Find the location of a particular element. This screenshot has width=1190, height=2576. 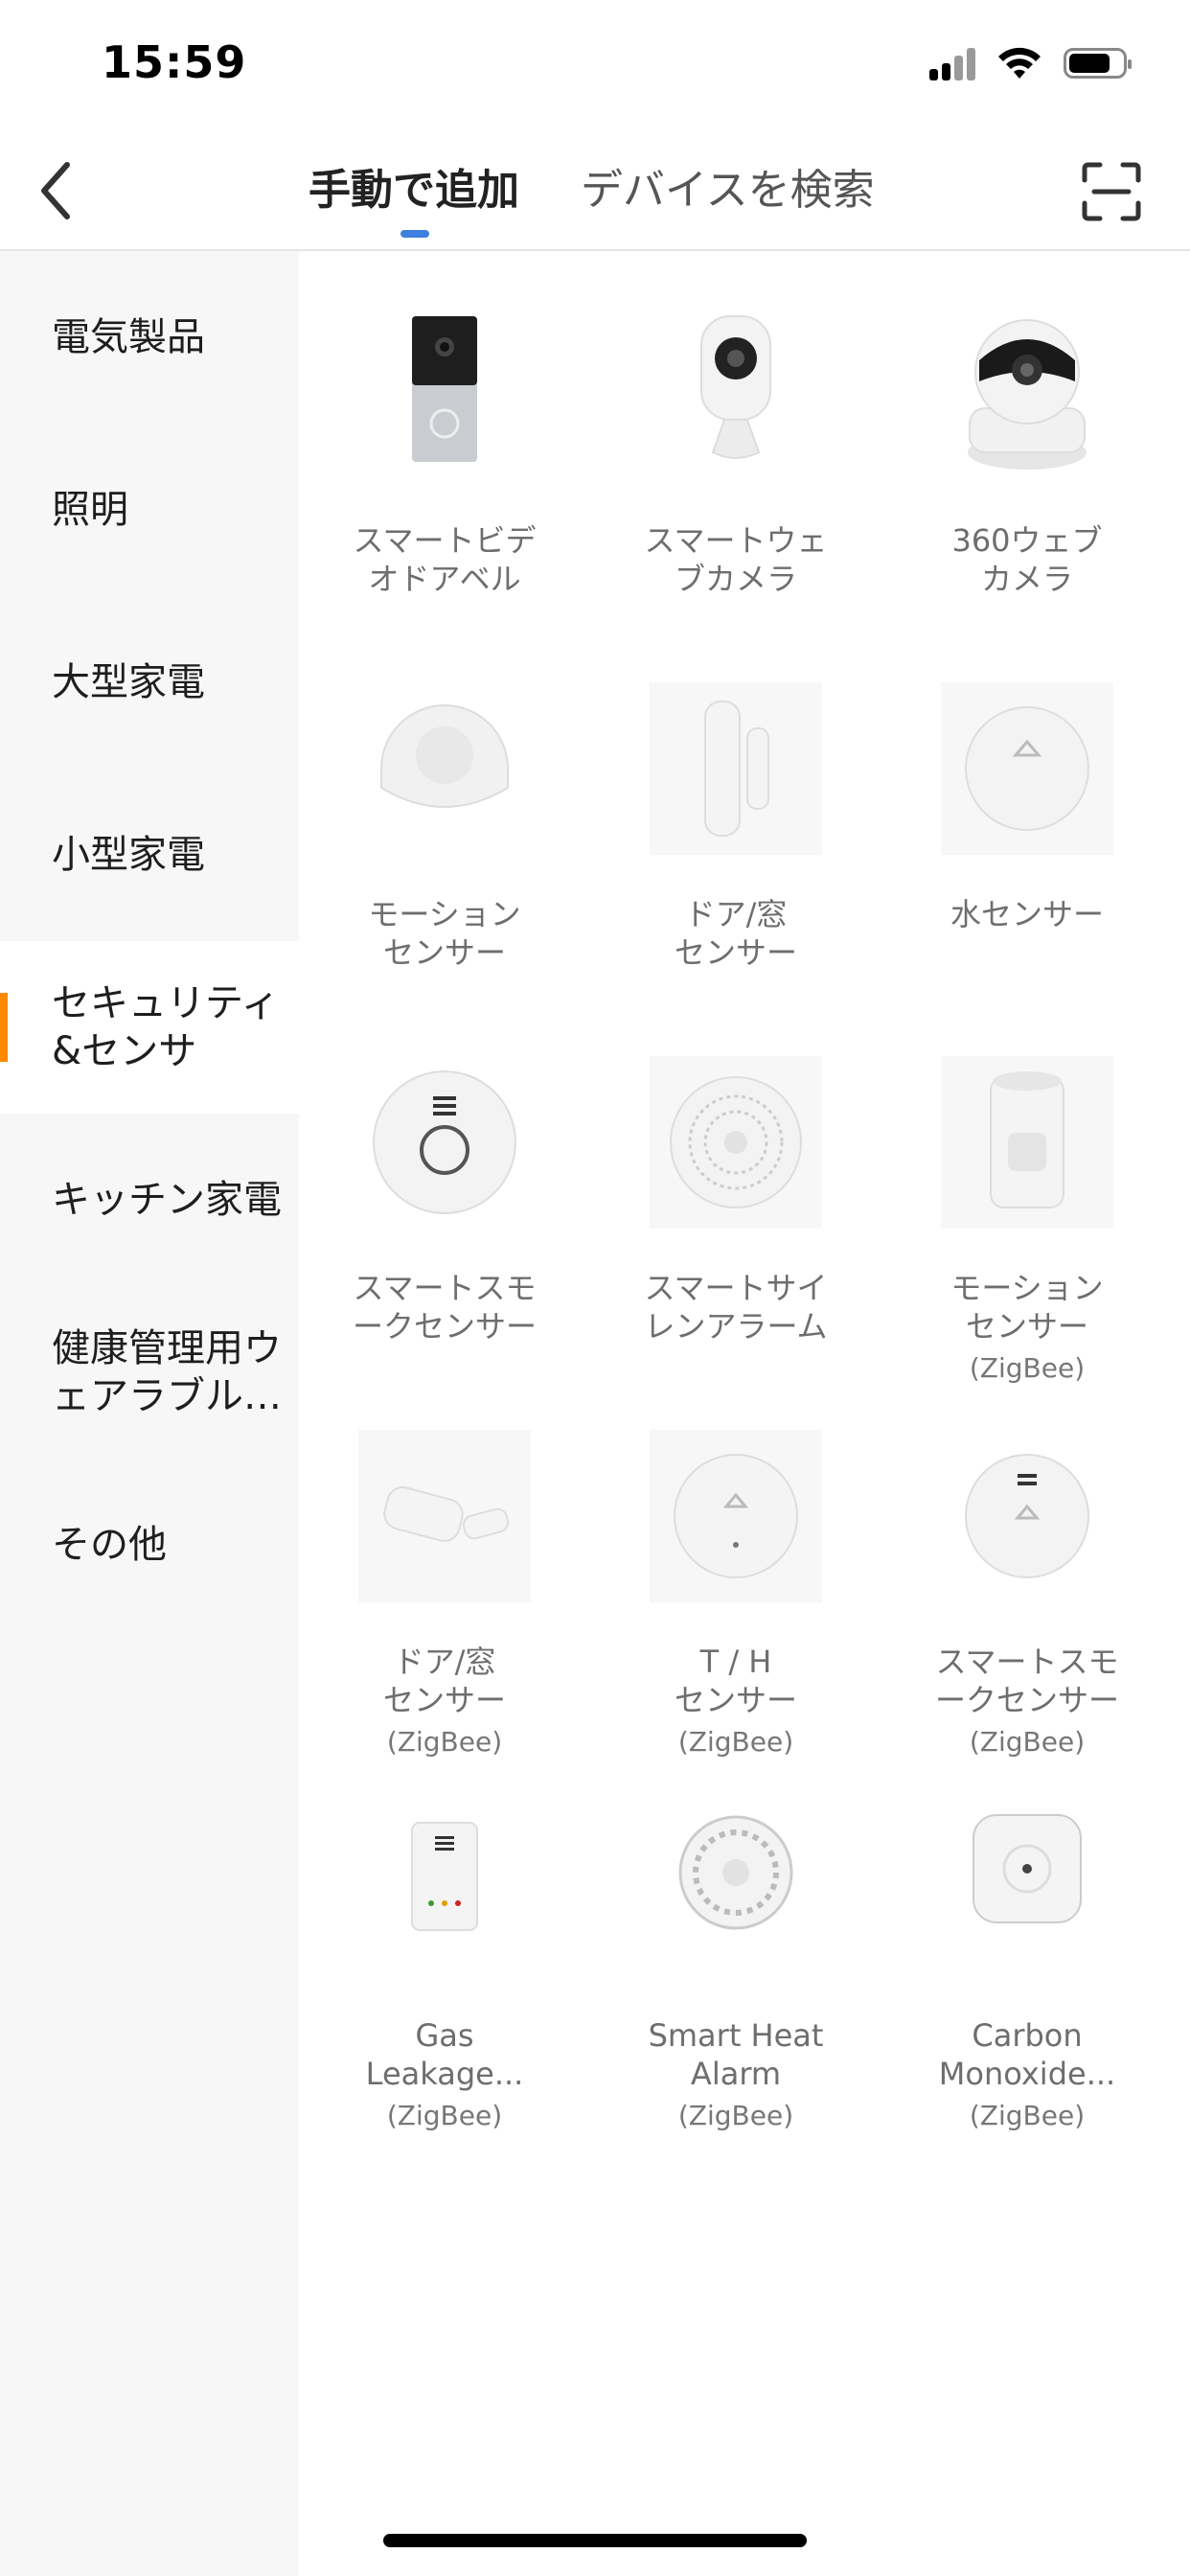

sidebar-item-security-sensors: セキュリティ &センサ is located at coordinates (150, 1027).